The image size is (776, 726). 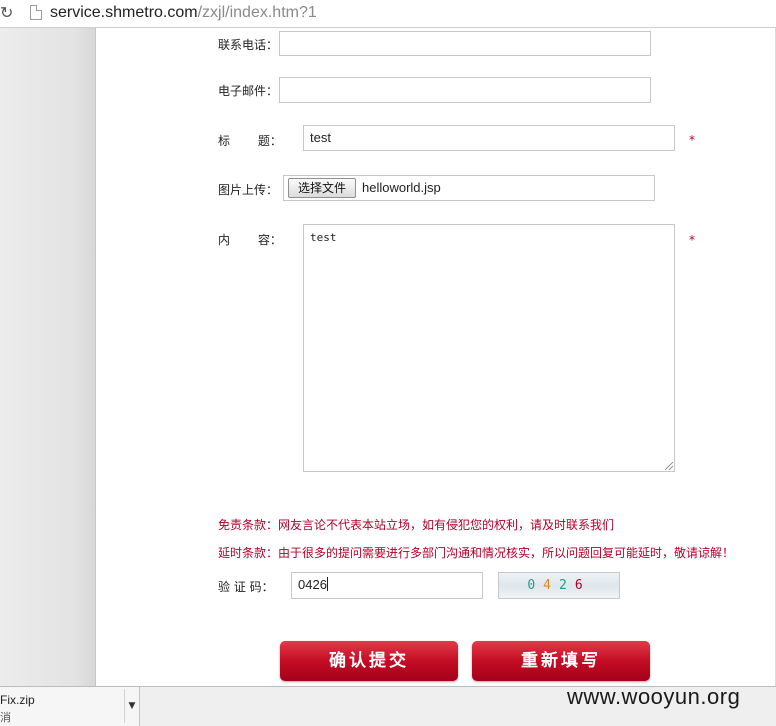 What do you see at coordinates (257, 12) in the screenshot?
I see `url-path: /zxjl/index.htm?1` at bounding box center [257, 12].